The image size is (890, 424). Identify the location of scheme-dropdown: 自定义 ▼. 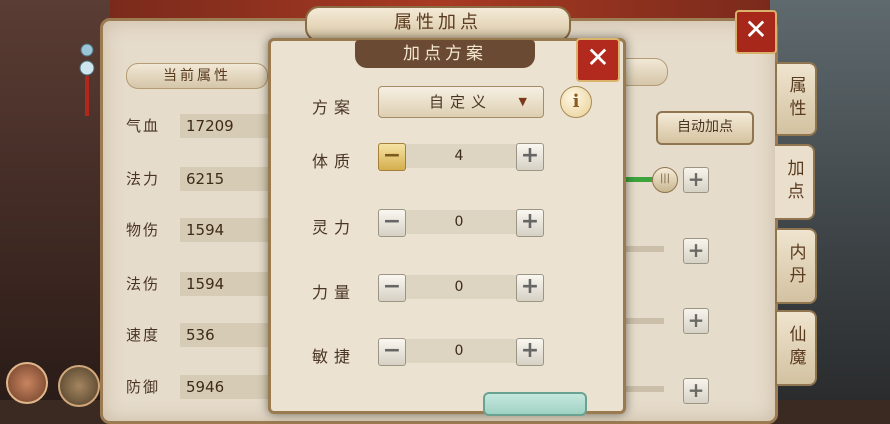
(461, 102).